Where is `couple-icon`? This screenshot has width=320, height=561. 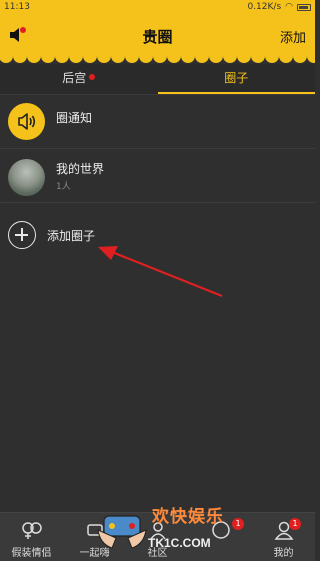
couple-icon is located at coordinates (31, 530).